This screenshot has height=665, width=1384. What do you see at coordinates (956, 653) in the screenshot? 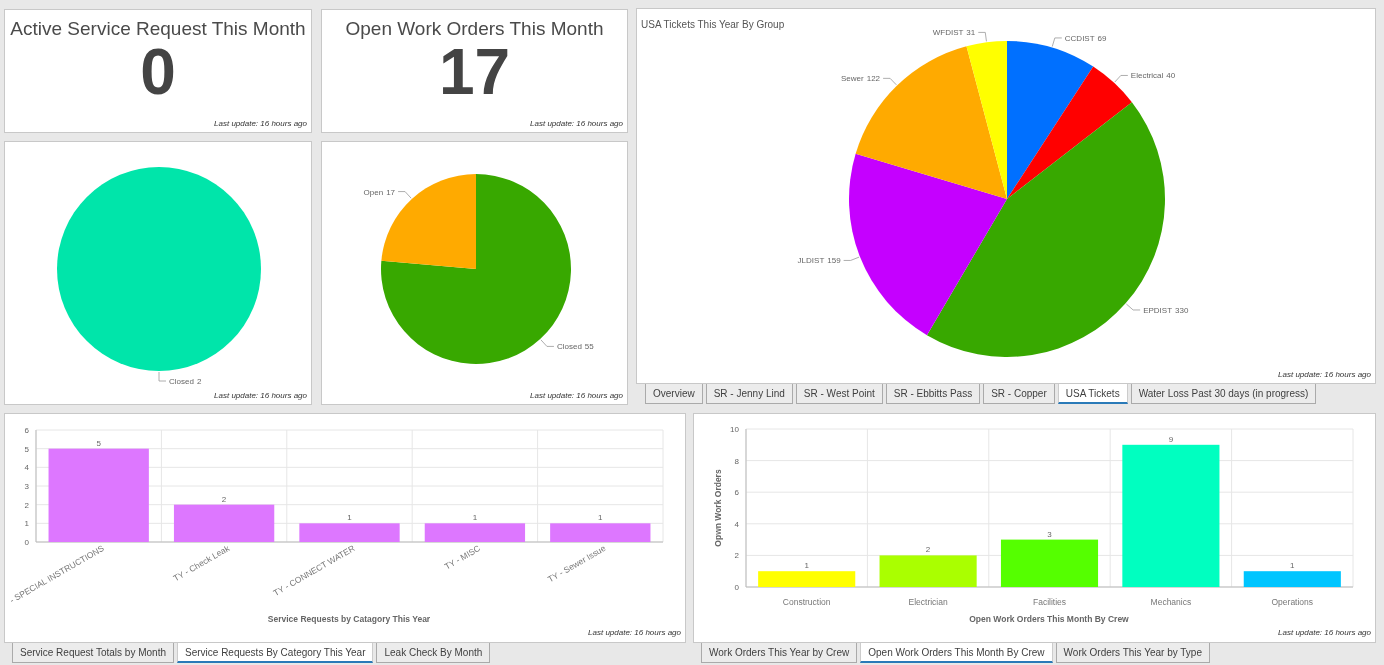
I see `tab: Open Work Orders This Month By Crew` at bounding box center [956, 653].